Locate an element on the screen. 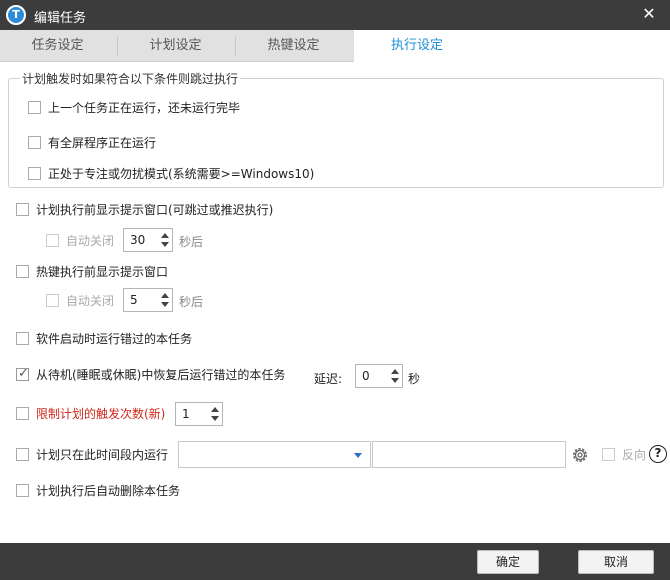  skip-previous-running-label: 上一个任务正在运行，还未运行完毕 is located at coordinates (144, 108).